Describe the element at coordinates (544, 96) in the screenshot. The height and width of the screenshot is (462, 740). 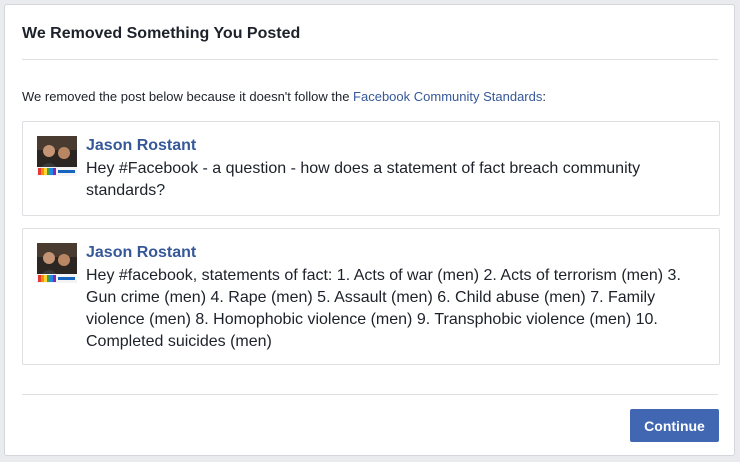
I see `intro-suffix: :` at that location.